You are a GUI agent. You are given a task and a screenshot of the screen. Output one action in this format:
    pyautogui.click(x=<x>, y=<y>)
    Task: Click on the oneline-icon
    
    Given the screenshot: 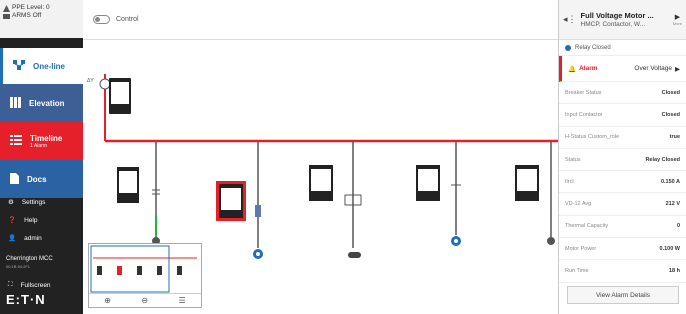 What is the action you would take?
    pyautogui.click(x=19, y=66)
    